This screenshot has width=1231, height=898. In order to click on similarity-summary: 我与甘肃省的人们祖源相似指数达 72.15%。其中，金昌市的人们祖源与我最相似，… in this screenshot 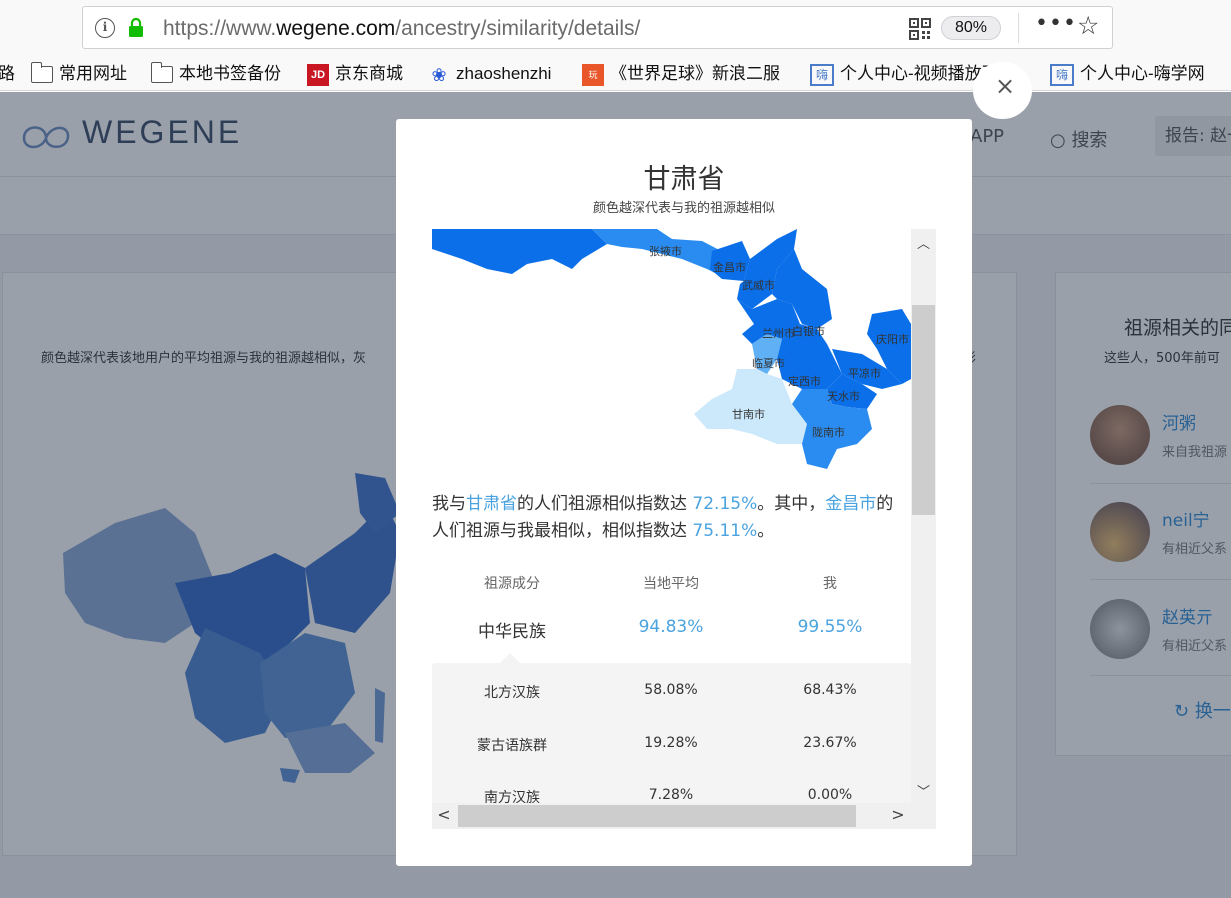, I will do `click(669, 518)`.